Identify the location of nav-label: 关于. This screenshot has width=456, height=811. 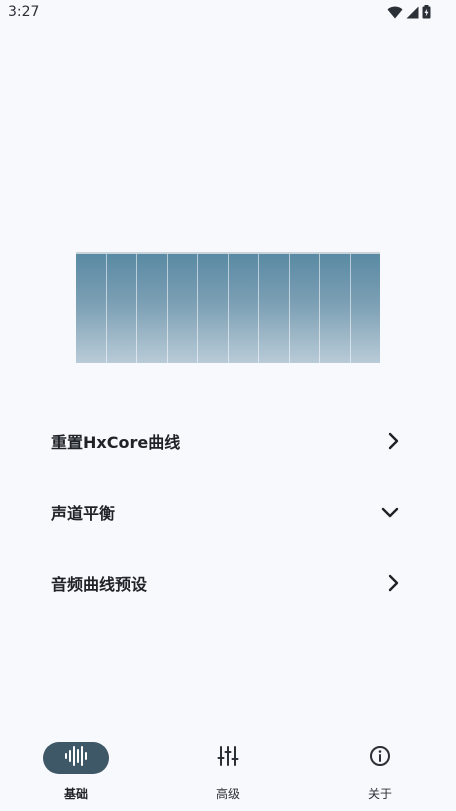
(379, 794).